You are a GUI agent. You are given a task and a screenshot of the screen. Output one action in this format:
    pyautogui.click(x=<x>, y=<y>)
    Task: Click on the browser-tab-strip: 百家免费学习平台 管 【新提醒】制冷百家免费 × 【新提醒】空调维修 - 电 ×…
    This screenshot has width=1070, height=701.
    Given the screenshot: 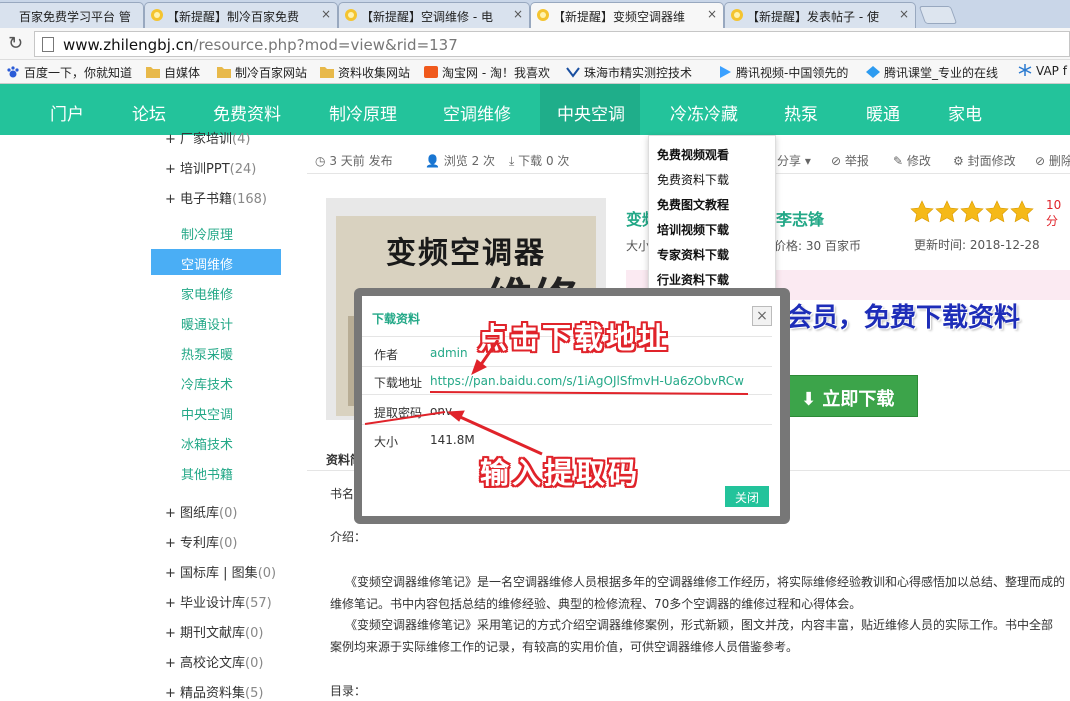 What is the action you would take?
    pyautogui.click(x=535, y=14)
    